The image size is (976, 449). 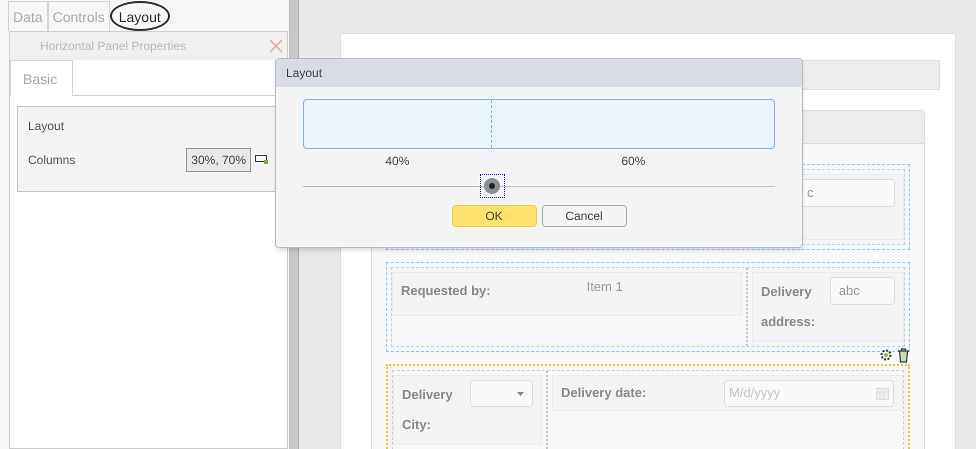 What do you see at coordinates (397, 161) in the screenshot?
I see `column-label: 40%` at bounding box center [397, 161].